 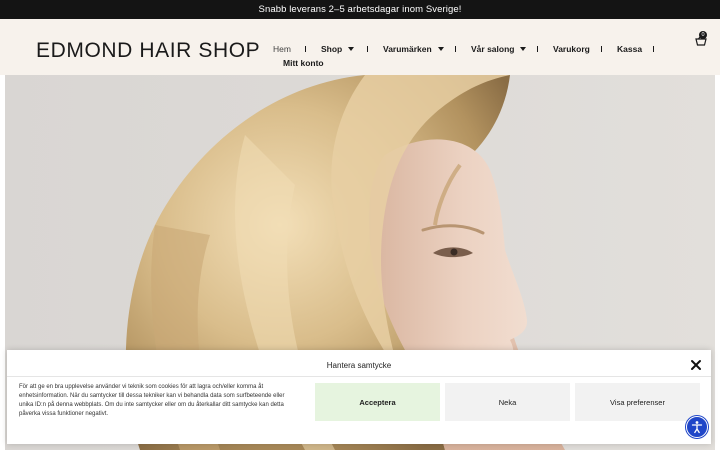 What do you see at coordinates (493, 49) in the screenshot?
I see `nav-item-label: Vår salong` at bounding box center [493, 49].